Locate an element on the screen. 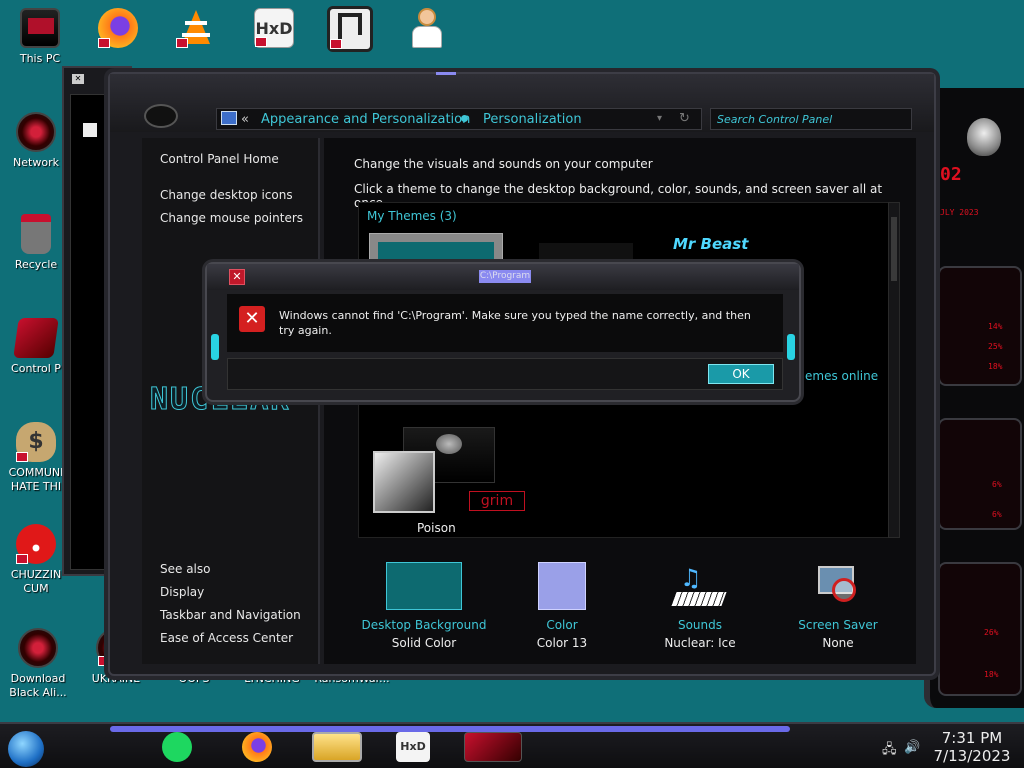  gadget-digits: 02 is located at coordinates (951, 174).